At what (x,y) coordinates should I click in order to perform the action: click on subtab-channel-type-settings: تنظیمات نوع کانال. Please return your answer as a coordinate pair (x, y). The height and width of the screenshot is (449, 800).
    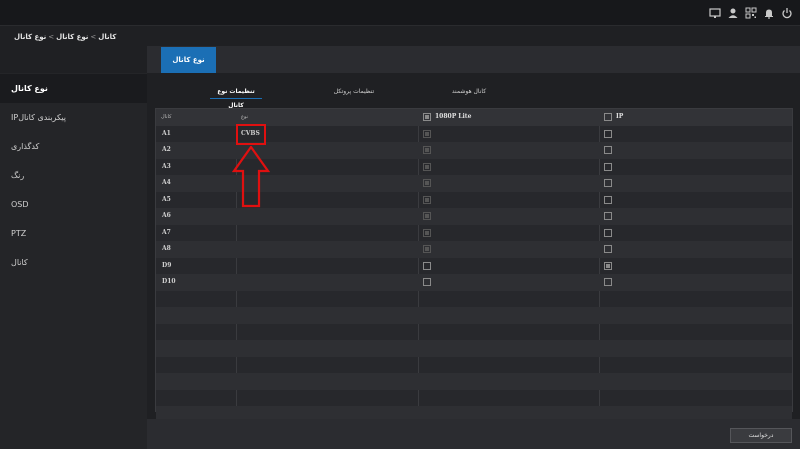
    Looking at the image, I should click on (236, 97).